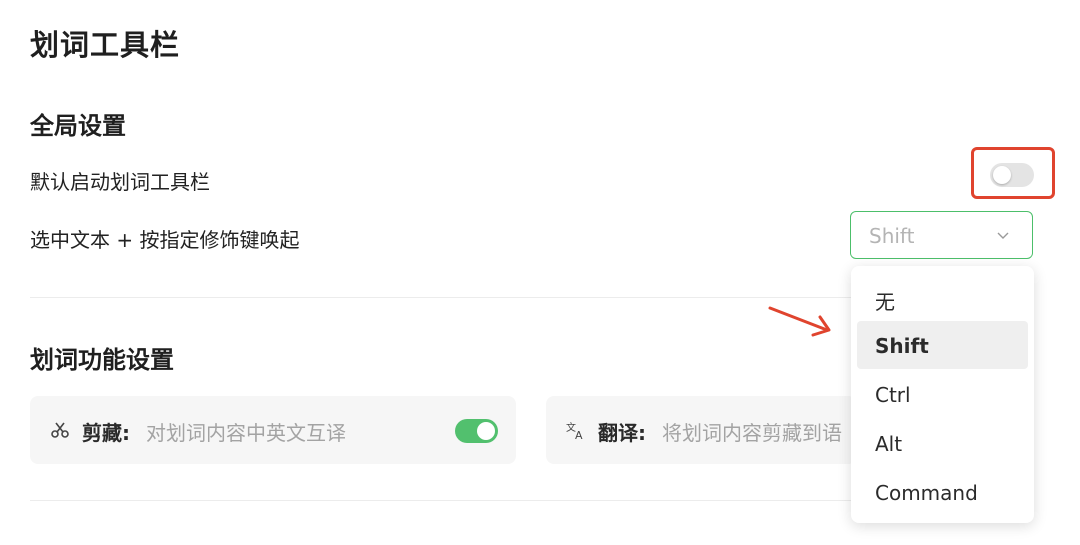 This screenshot has height=545, width=1080. Describe the element at coordinates (106, 433) in the screenshot. I see `feature-name: 剪藏:` at that location.